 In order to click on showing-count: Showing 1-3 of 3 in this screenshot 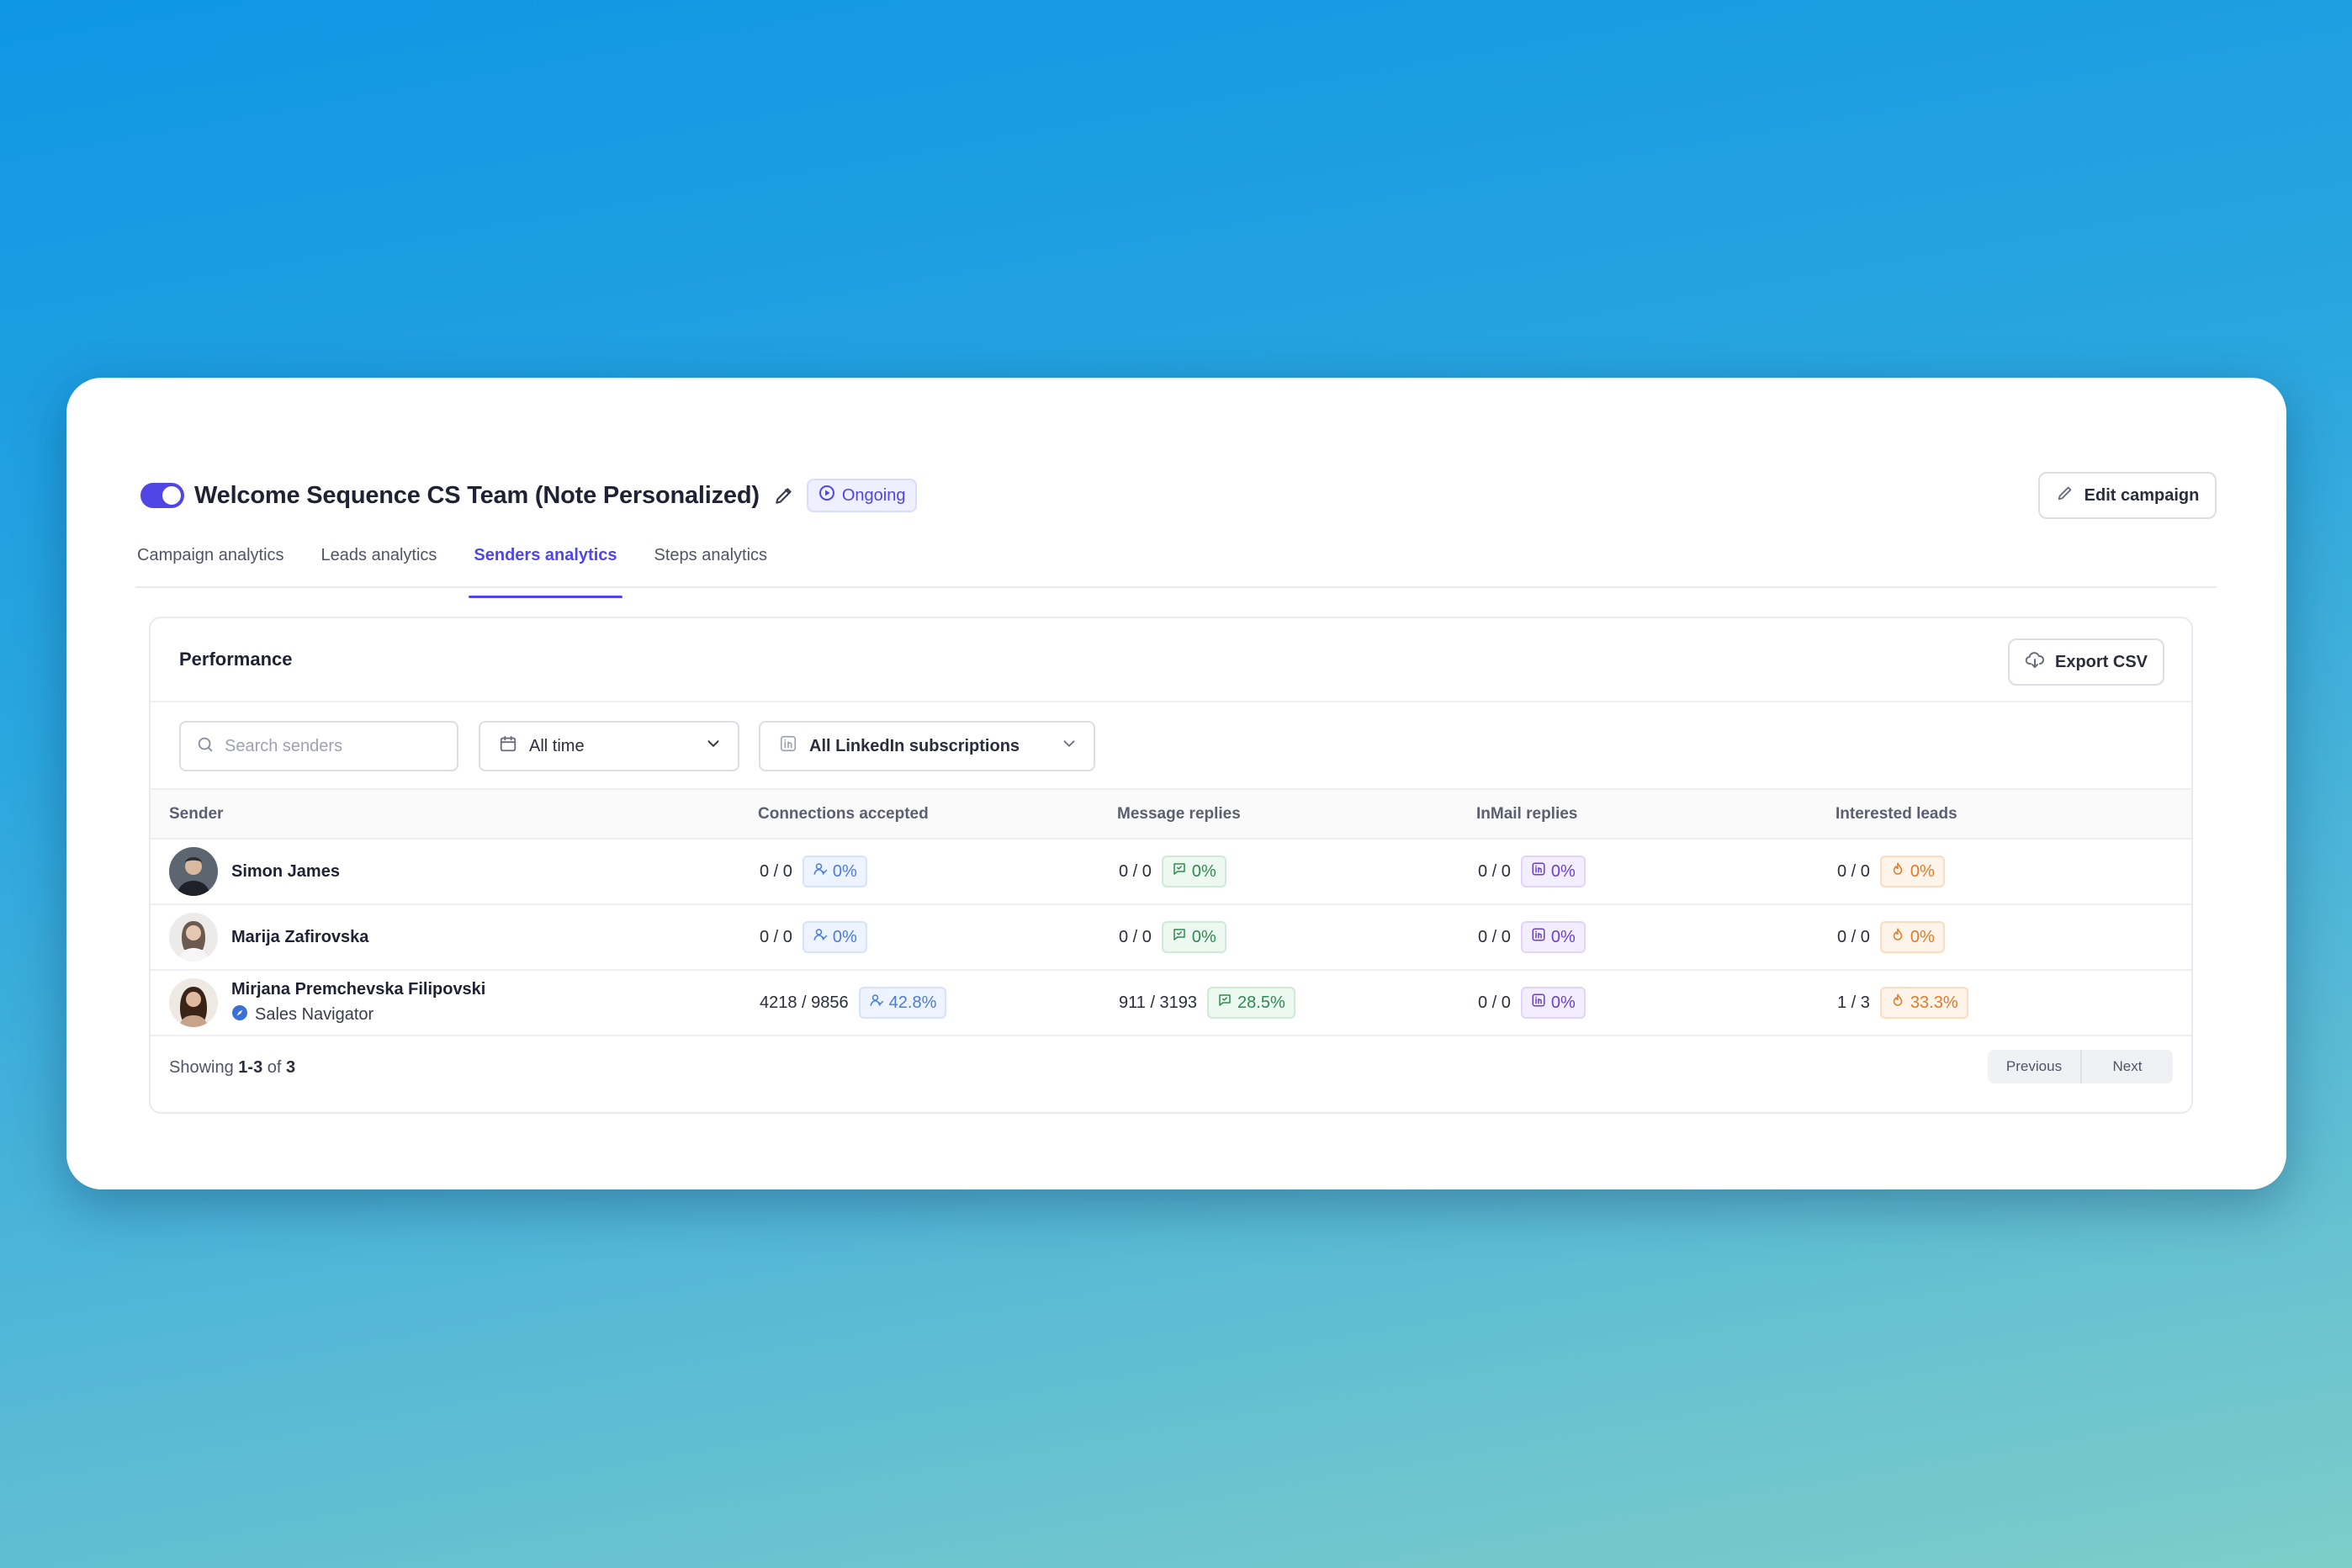, I will do `click(232, 1068)`.